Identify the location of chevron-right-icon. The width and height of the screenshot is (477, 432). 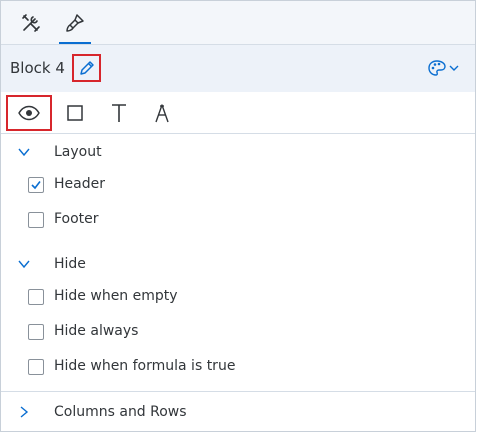
(24, 412).